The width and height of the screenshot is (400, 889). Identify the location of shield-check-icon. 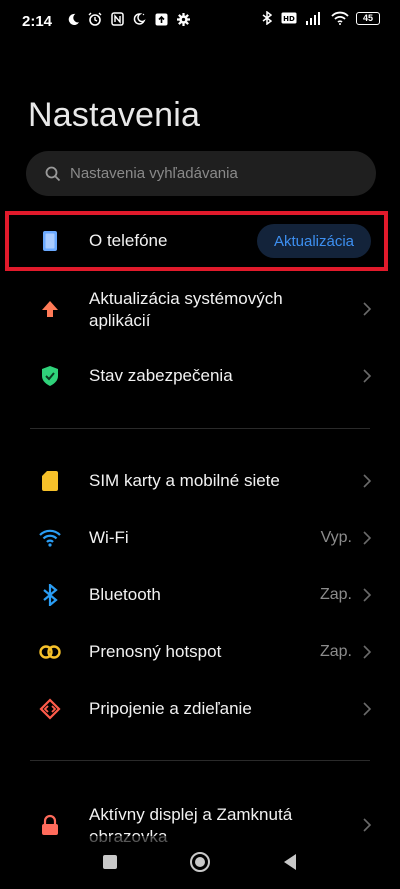
(50, 376).